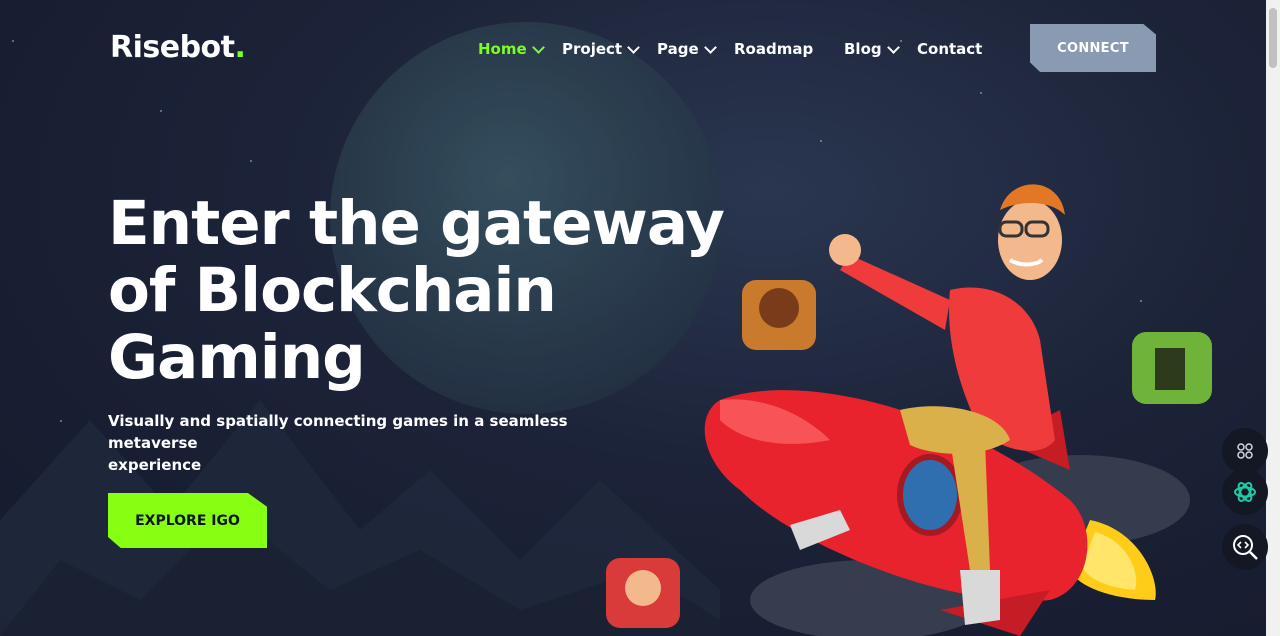  What do you see at coordinates (678, 49) in the screenshot?
I see `nav-item-label: Page` at bounding box center [678, 49].